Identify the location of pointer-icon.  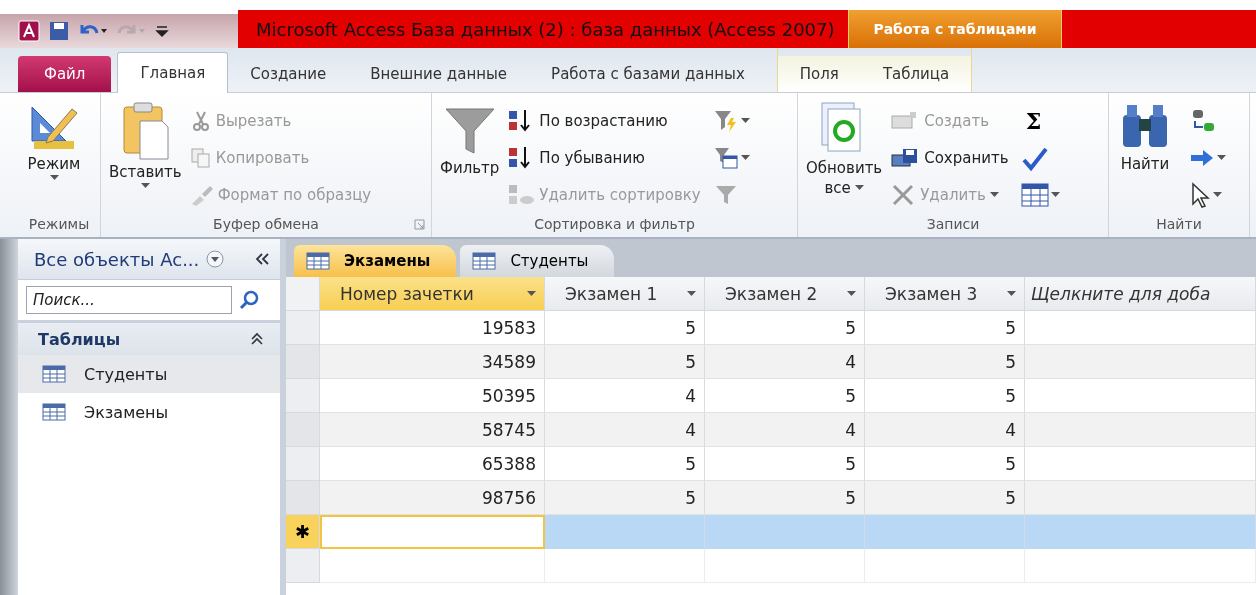
(1200, 194).